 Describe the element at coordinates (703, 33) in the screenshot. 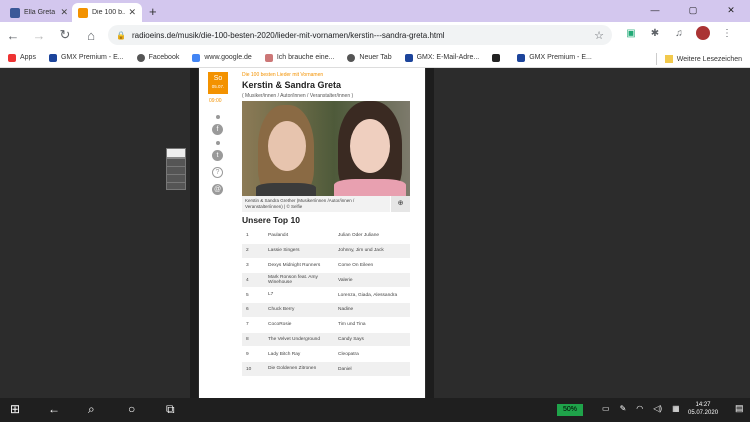

I see `profile-avatar-icon` at that location.